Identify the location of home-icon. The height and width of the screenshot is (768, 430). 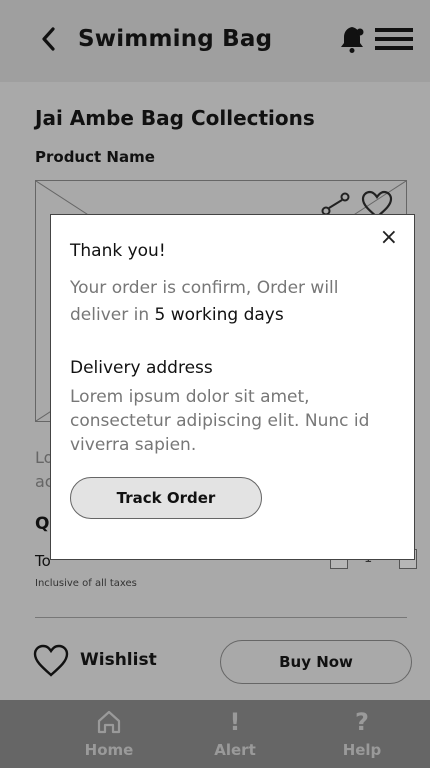
(109, 722).